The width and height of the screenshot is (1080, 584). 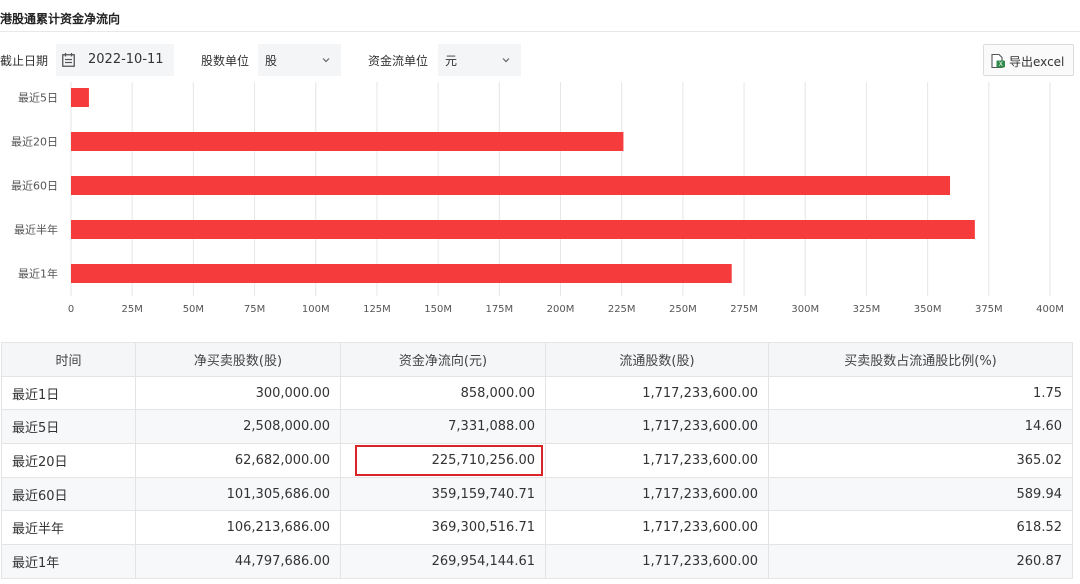 I want to click on table-cell: 225,710,256.00, so click(x=443, y=460).